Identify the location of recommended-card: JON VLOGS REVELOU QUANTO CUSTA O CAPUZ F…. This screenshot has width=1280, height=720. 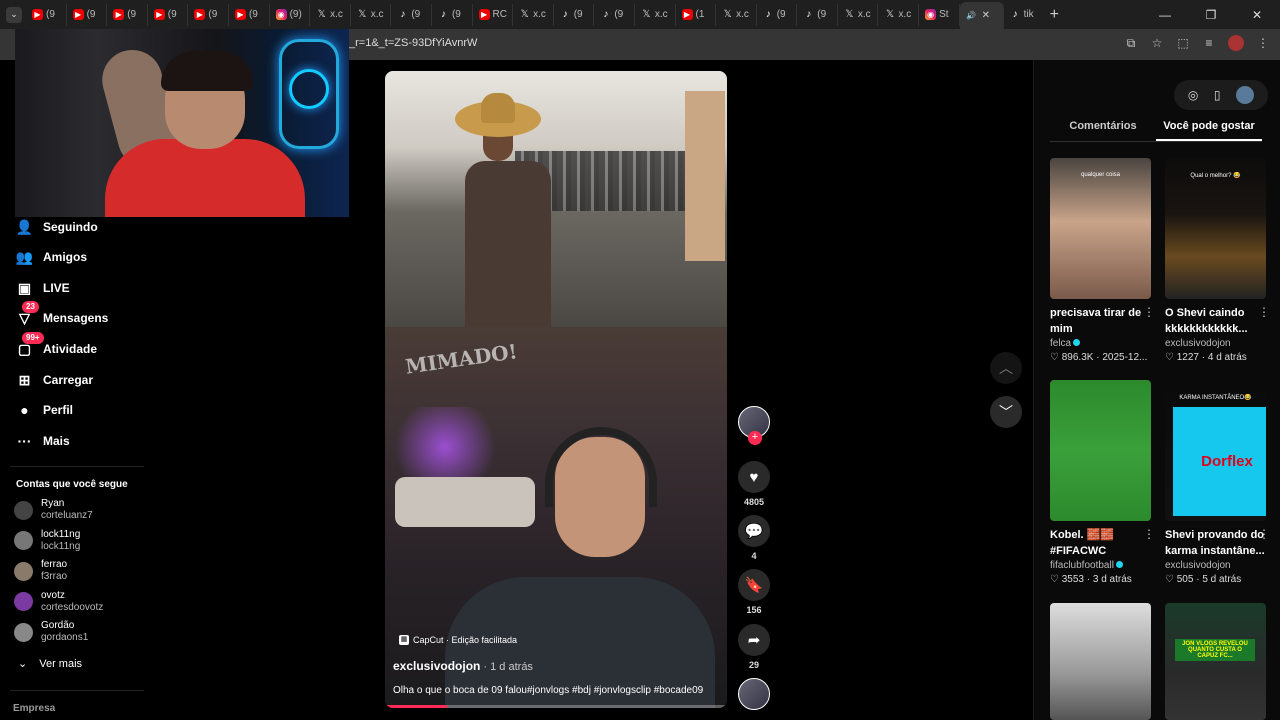
(1215, 661).